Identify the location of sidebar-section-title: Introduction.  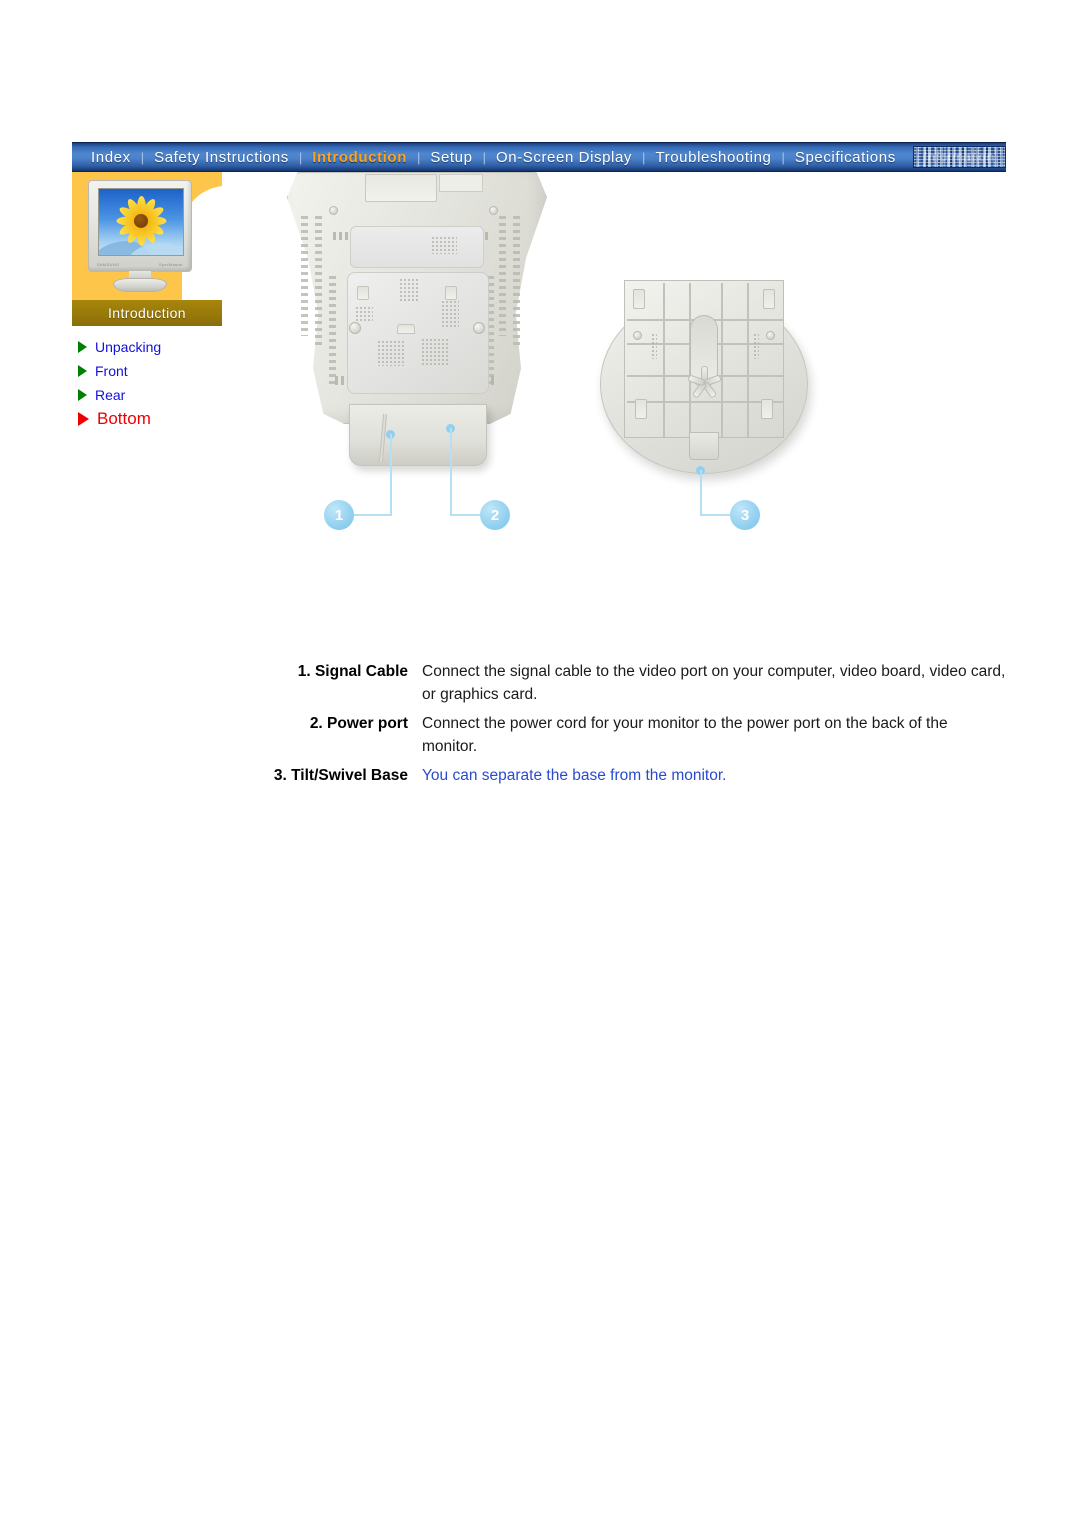
(147, 313).